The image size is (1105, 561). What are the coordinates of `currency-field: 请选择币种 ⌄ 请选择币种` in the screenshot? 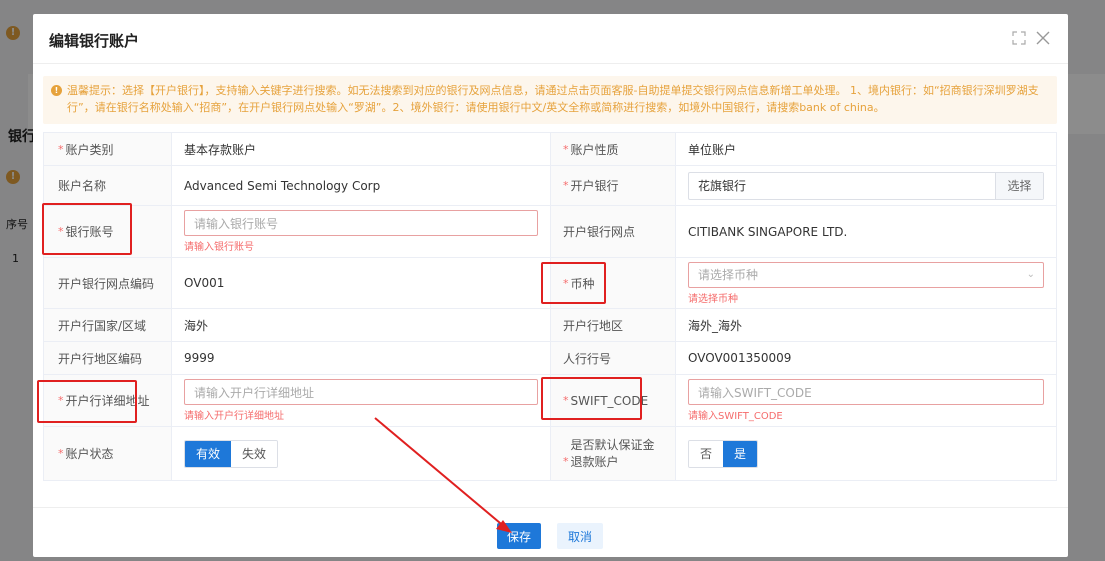 It's located at (866, 283).